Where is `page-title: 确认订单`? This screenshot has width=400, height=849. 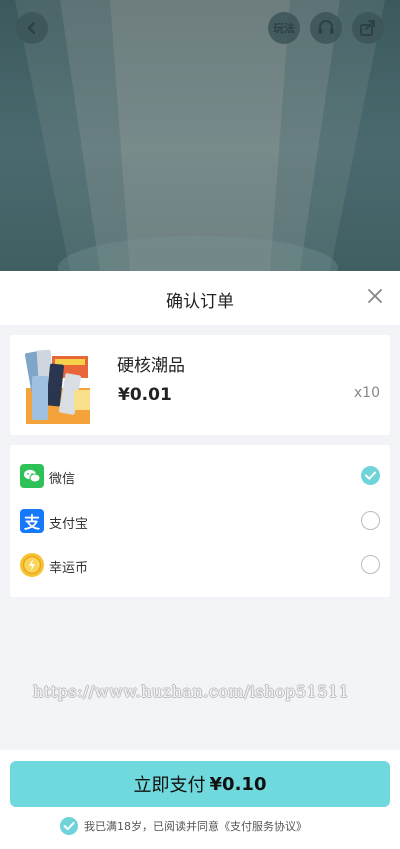 page-title: 确认订单 is located at coordinates (200, 302).